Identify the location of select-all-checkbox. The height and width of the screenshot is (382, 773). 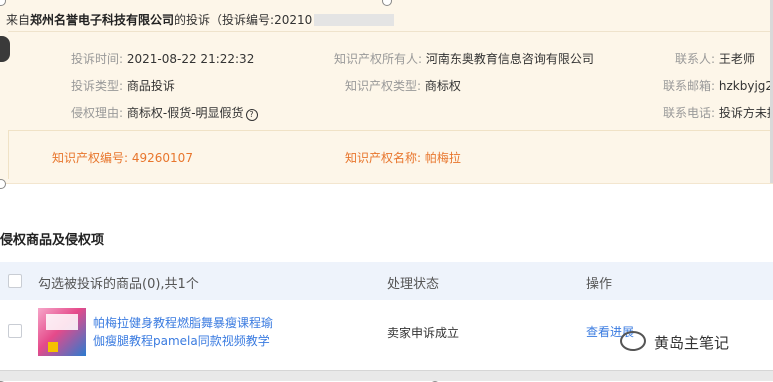
(15, 281).